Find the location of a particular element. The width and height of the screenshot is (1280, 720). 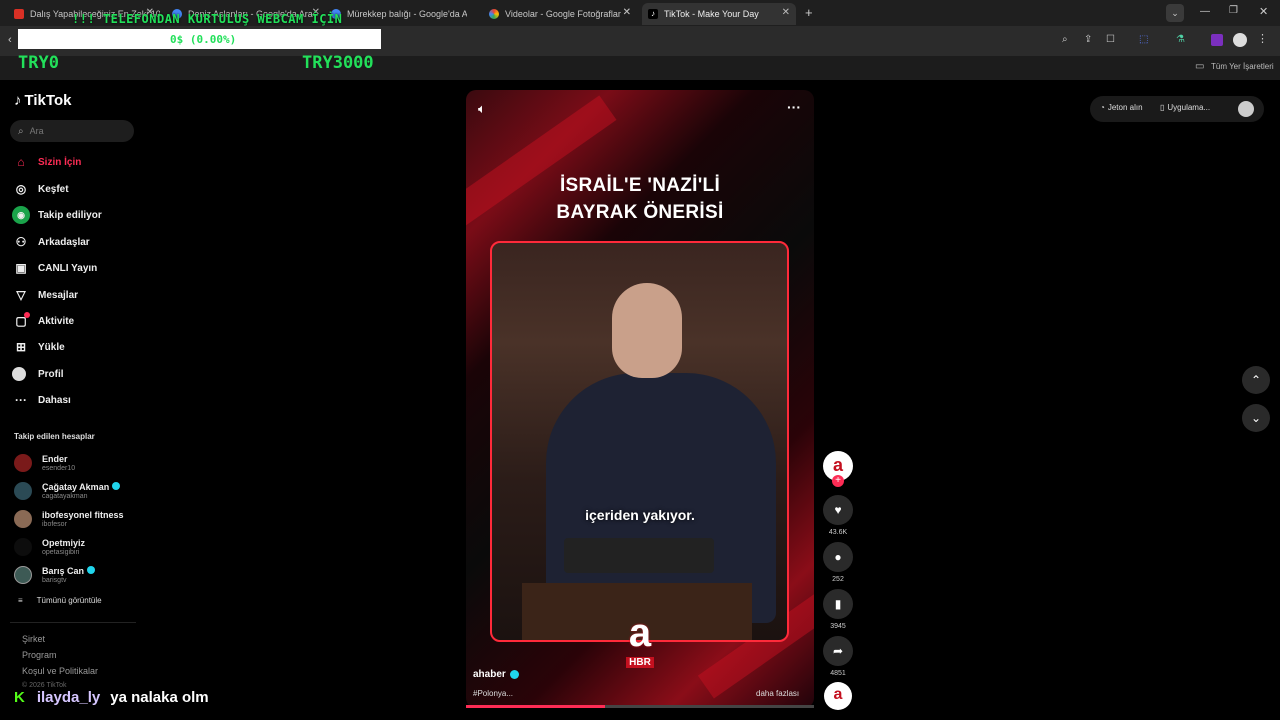

video-headline: İSRAİL'E 'NAZİ'Lİ BAYRAK ÖNERİSİ is located at coordinates (640, 199).